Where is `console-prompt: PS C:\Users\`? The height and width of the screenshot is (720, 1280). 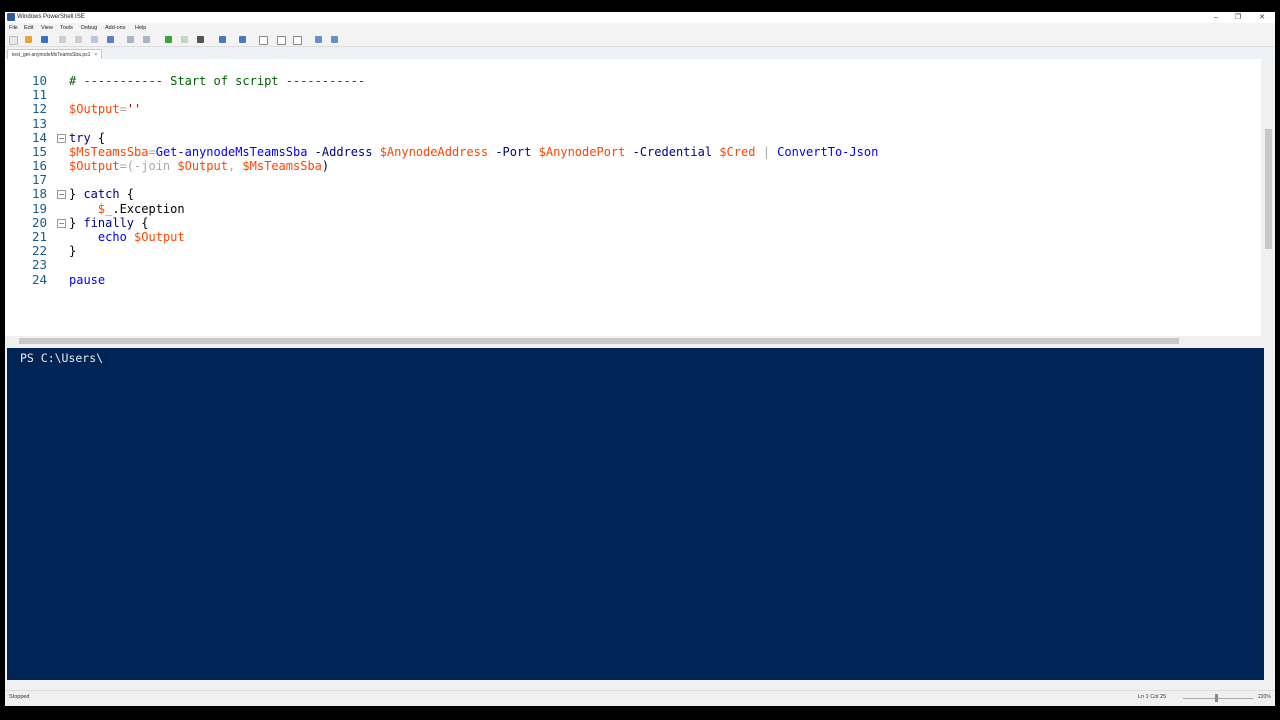 console-prompt: PS C:\Users\ is located at coordinates (62, 358).